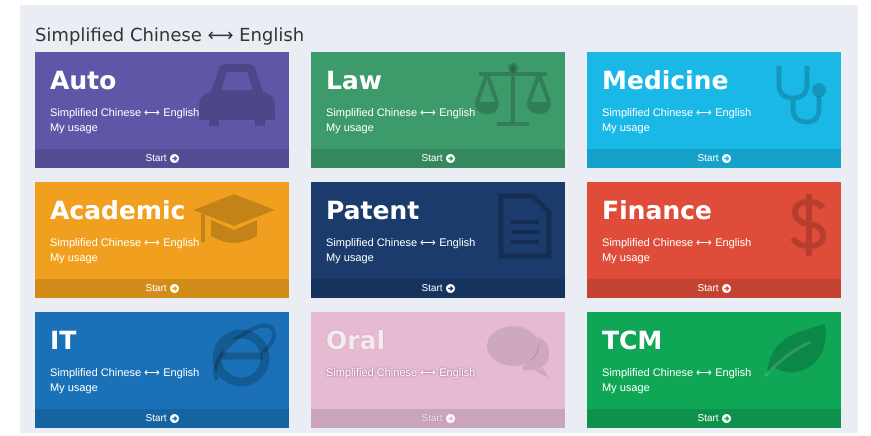 Image resolution: width=871 pixels, height=436 pixels. What do you see at coordinates (632, 341) in the screenshot?
I see `card-title: TCM` at bounding box center [632, 341].